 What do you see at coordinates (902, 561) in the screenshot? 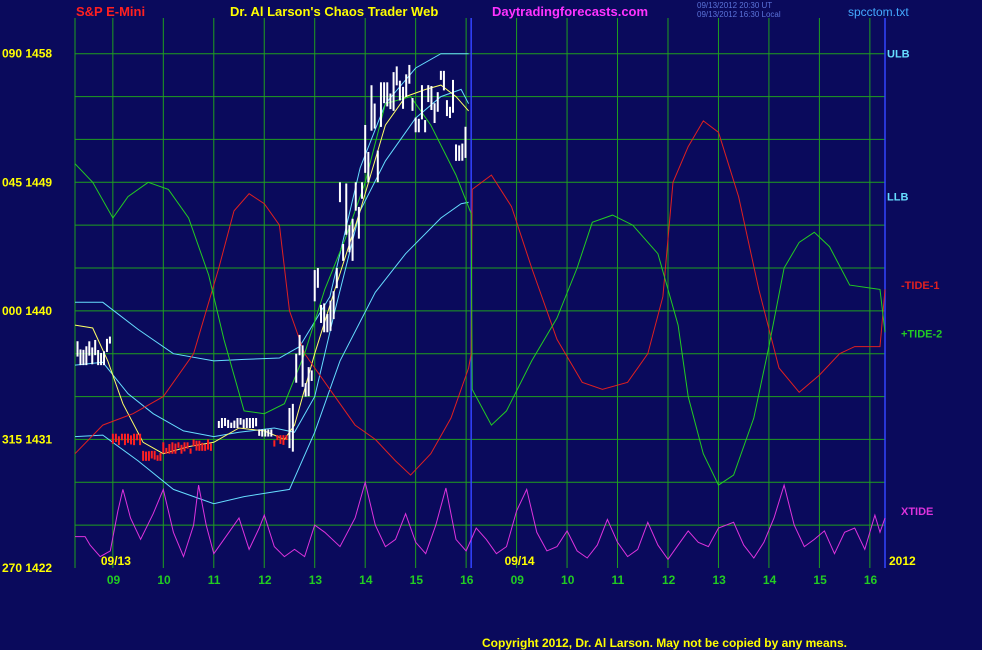
I see `year-label: 2012` at bounding box center [902, 561].